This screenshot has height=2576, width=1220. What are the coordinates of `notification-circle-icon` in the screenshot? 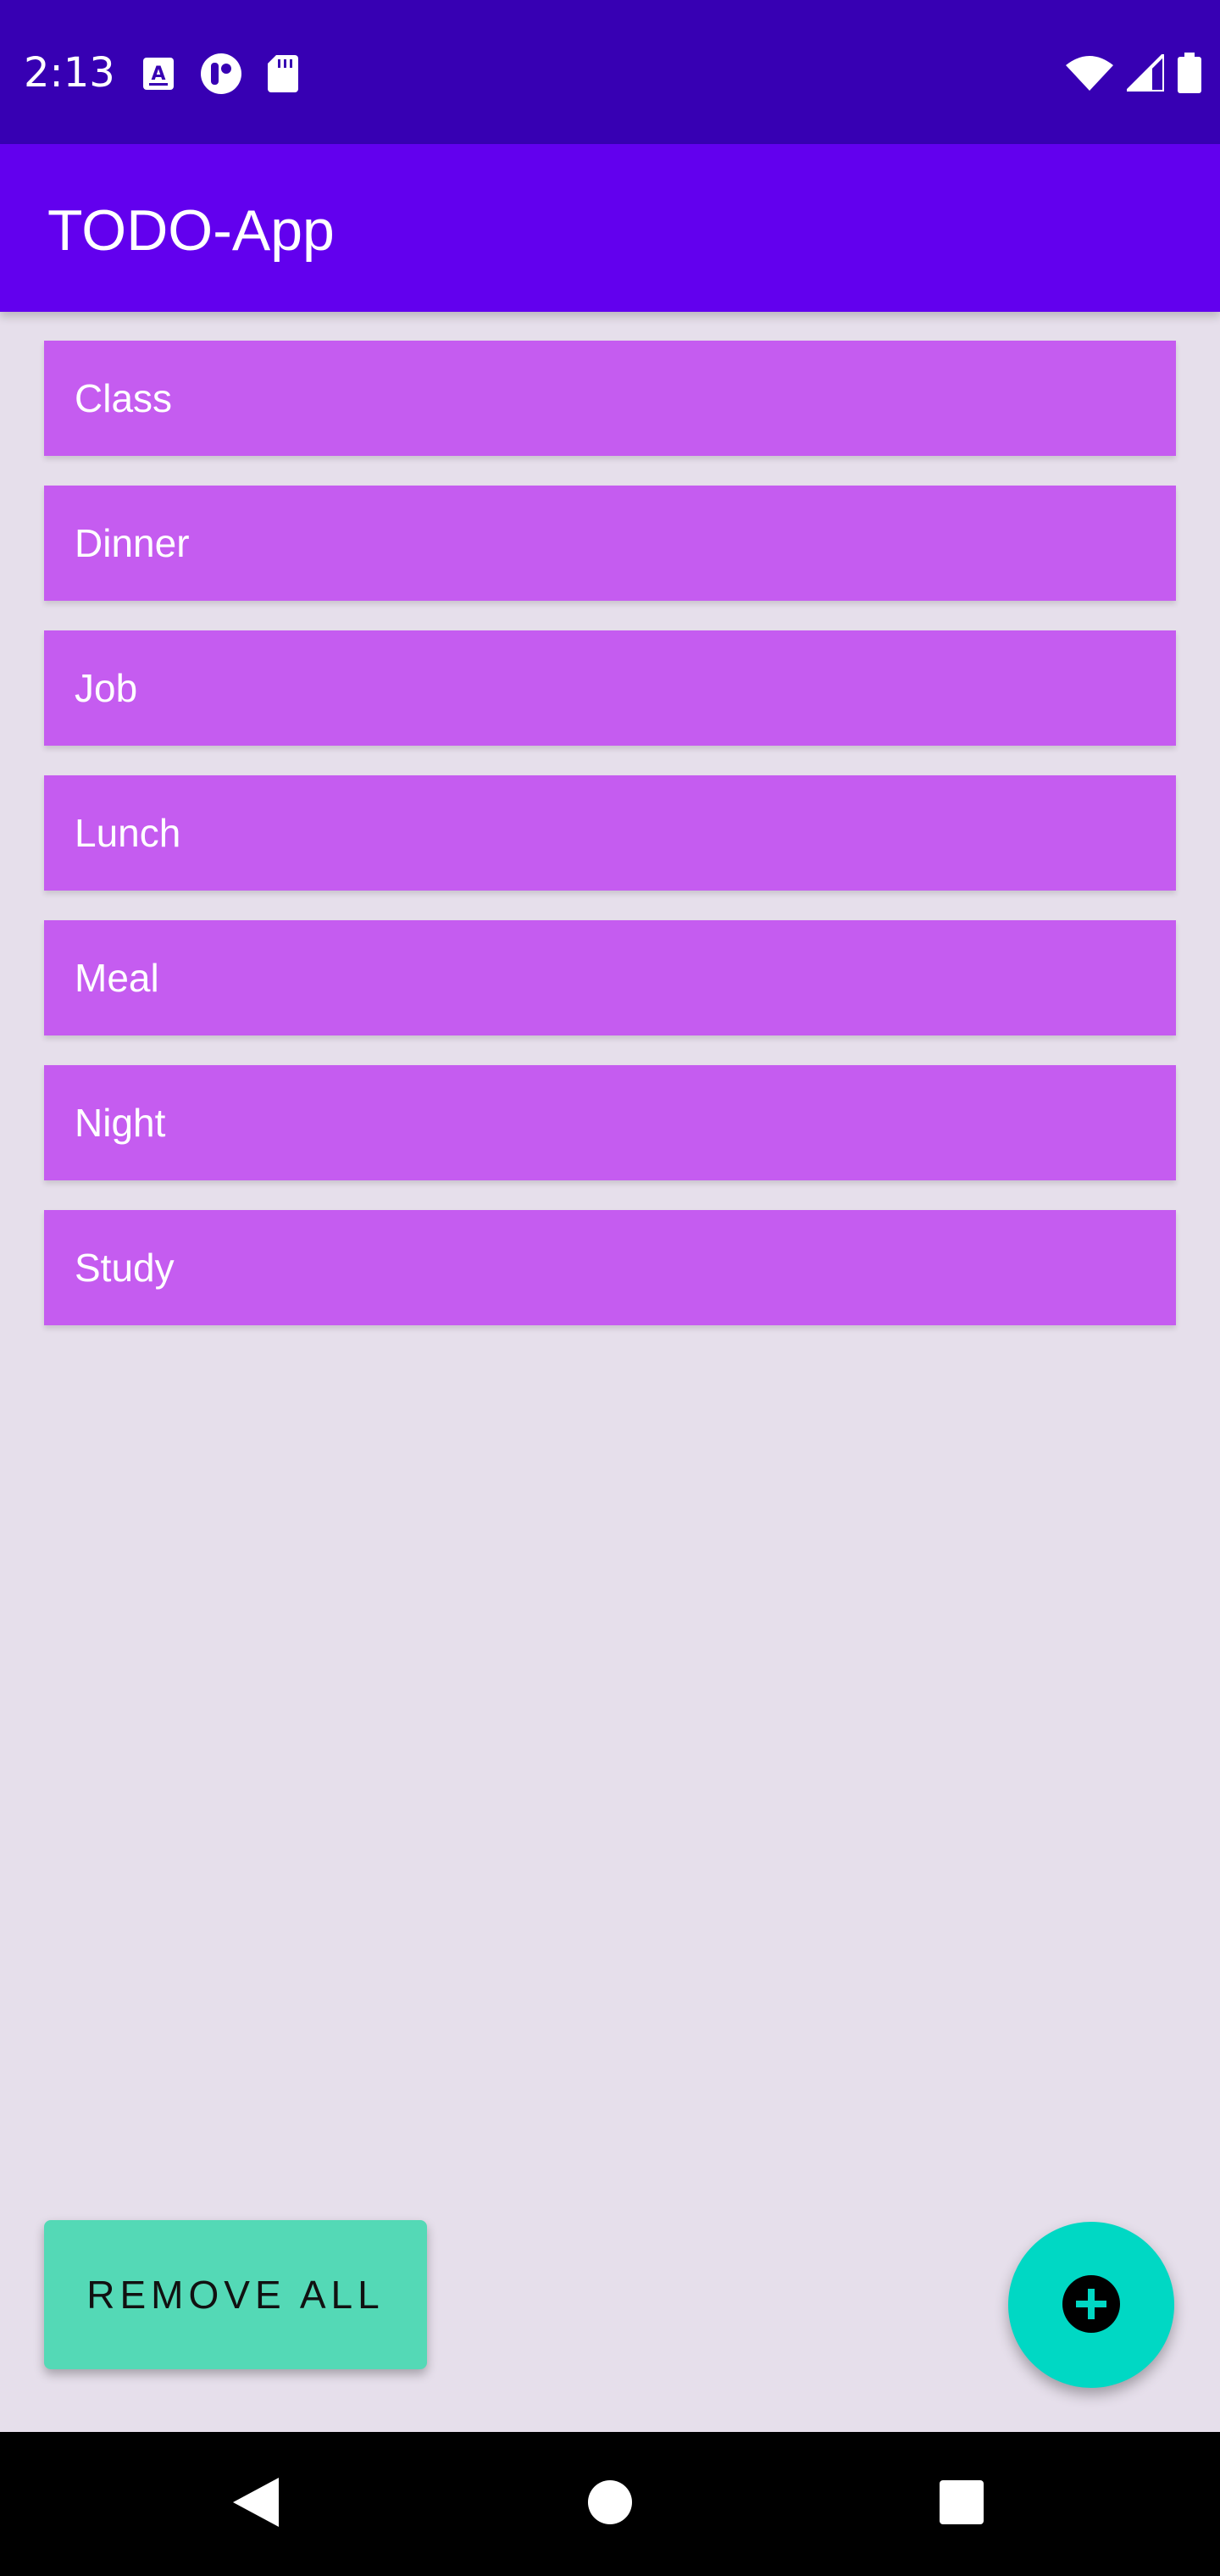 It's located at (221, 75).